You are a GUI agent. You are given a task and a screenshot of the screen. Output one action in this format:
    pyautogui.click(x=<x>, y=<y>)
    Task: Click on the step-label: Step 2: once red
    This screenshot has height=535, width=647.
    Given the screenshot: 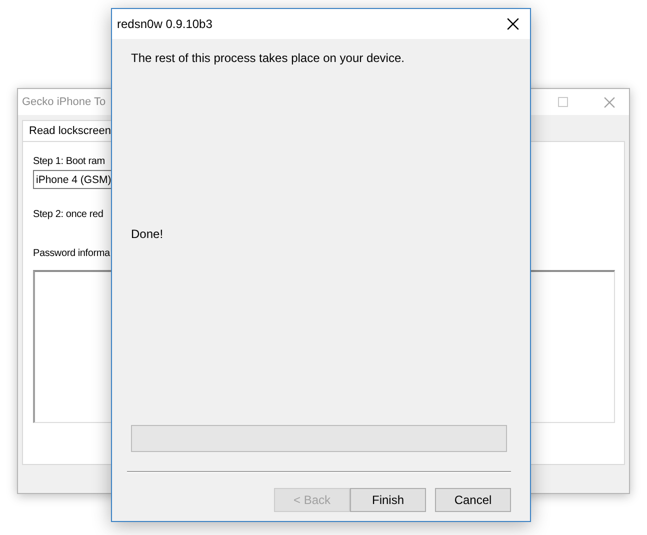 What is the action you would take?
    pyautogui.click(x=68, y=214)
    